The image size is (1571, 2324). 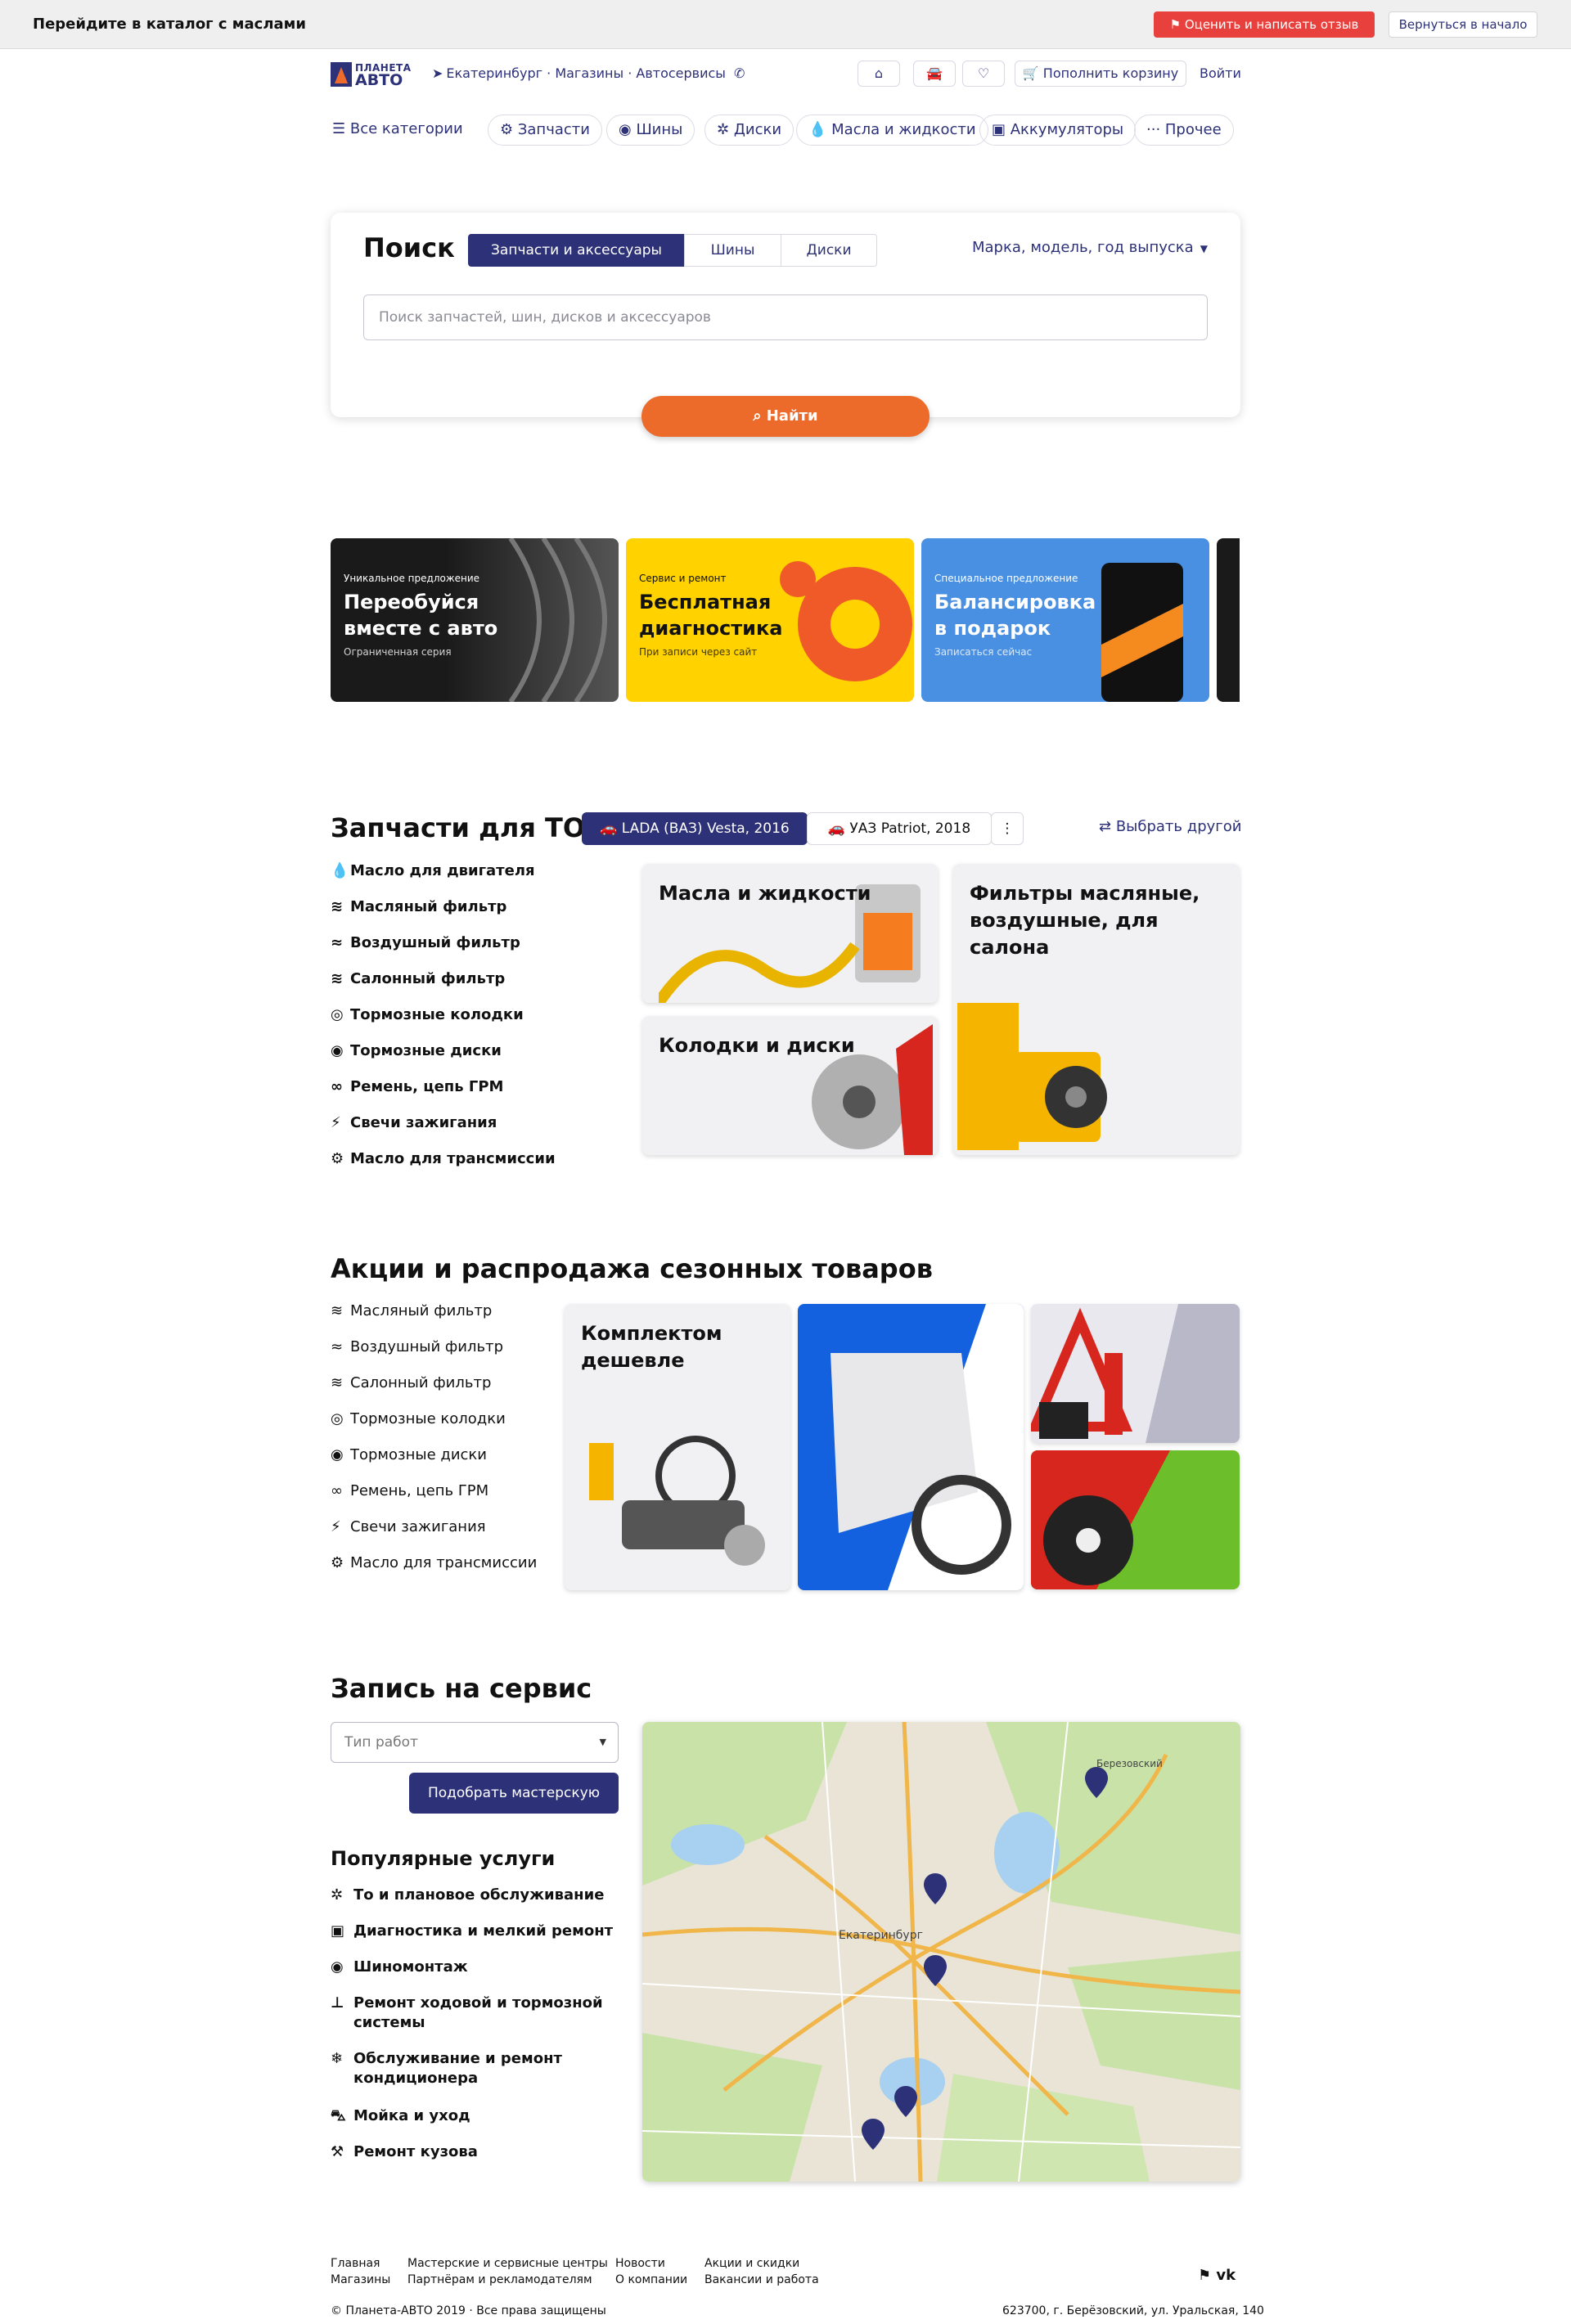 I want to click on to-item-oil-filter: ≋ Масляный фильтр, so click(x=418, y=906).